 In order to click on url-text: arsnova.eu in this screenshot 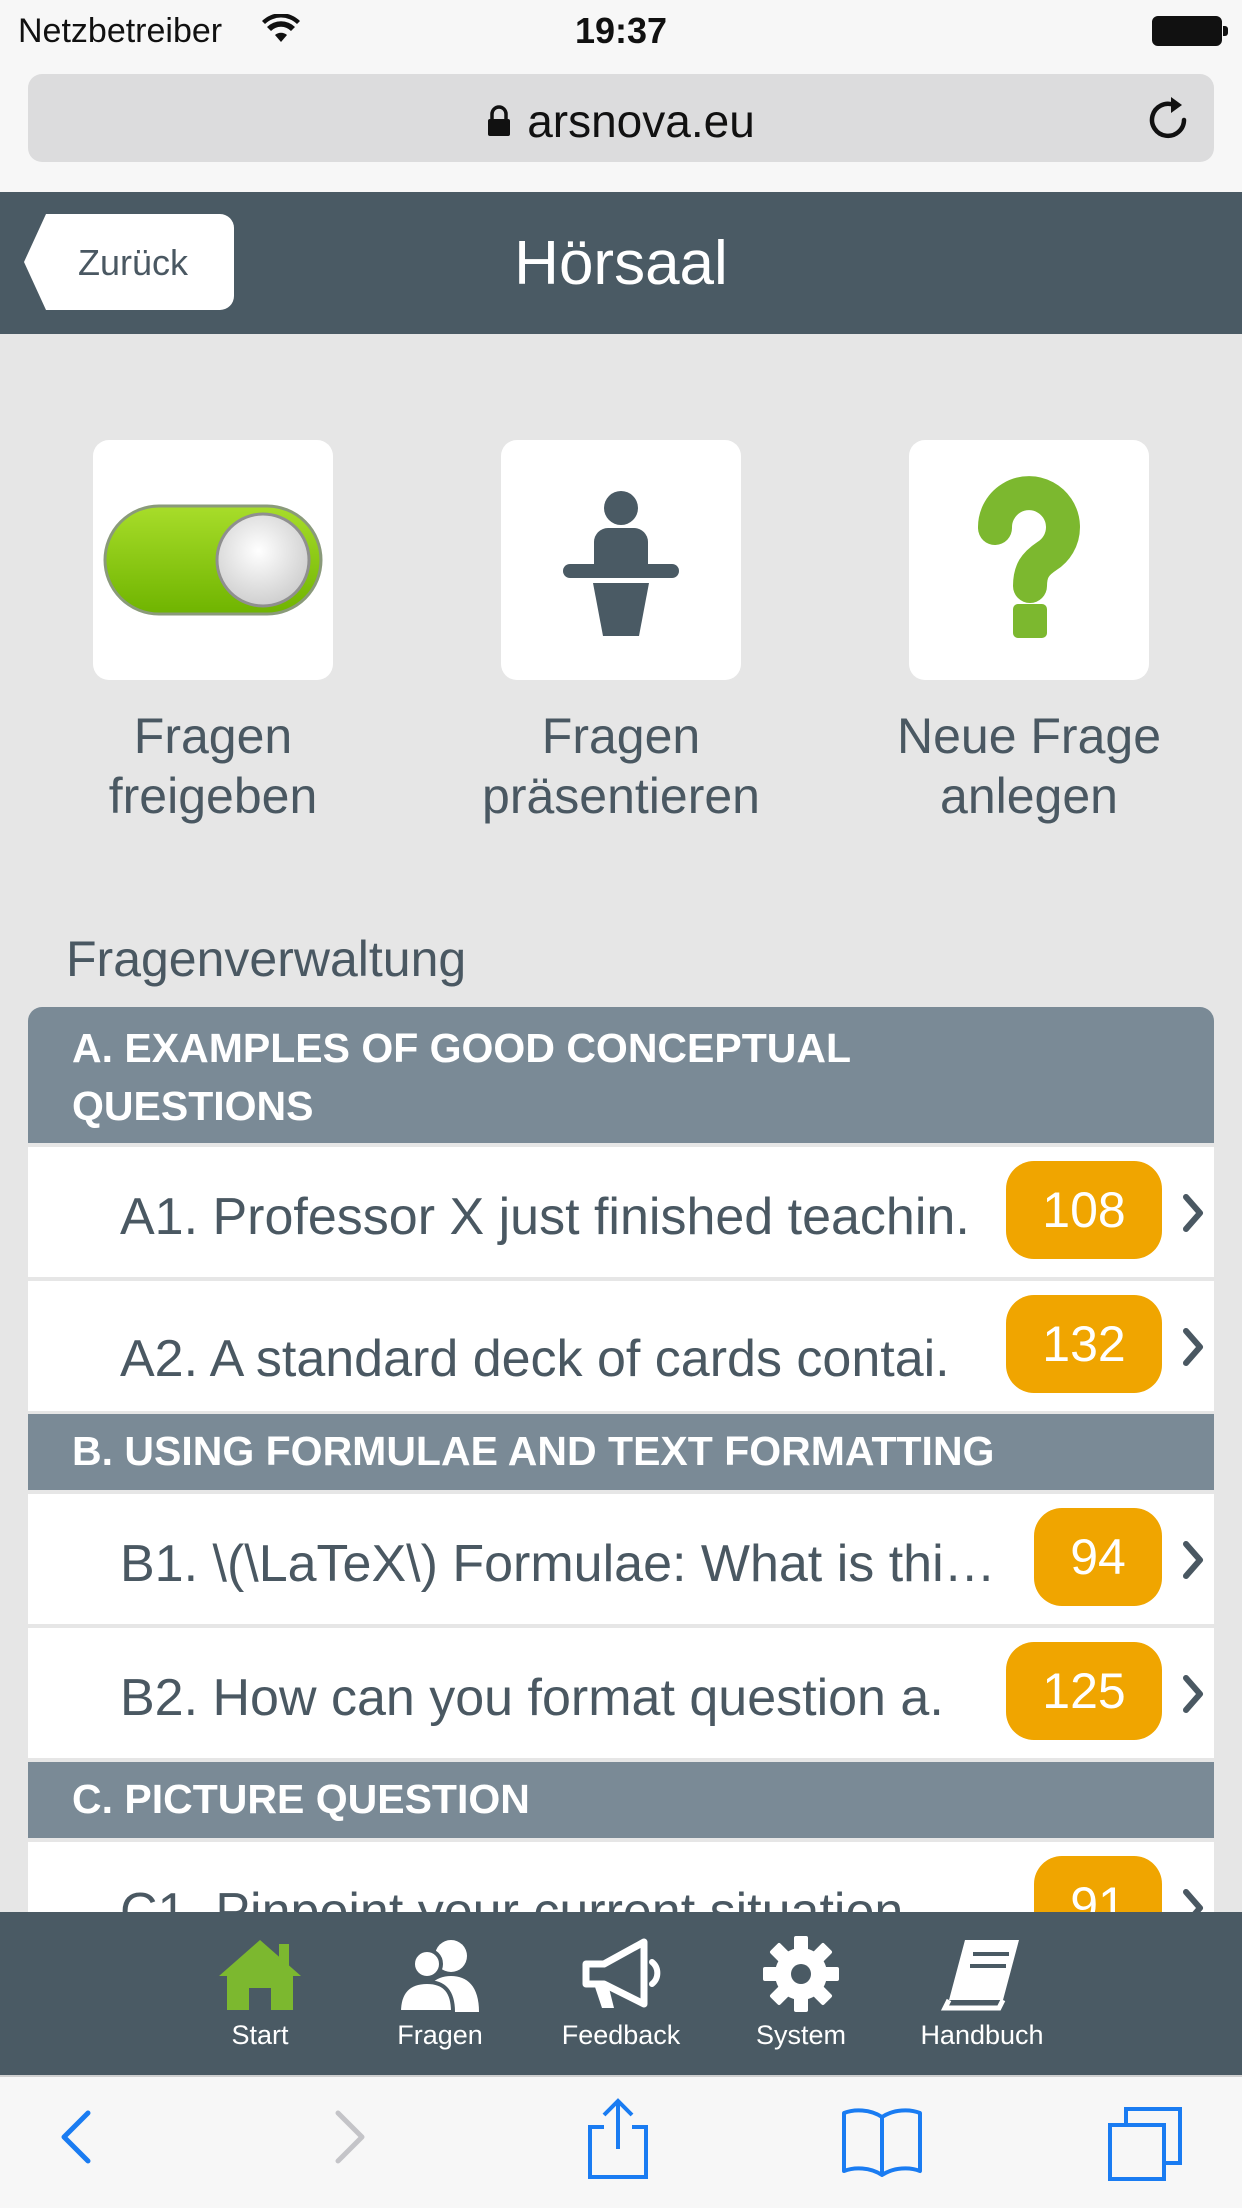, I will do `click(641, 121)`.